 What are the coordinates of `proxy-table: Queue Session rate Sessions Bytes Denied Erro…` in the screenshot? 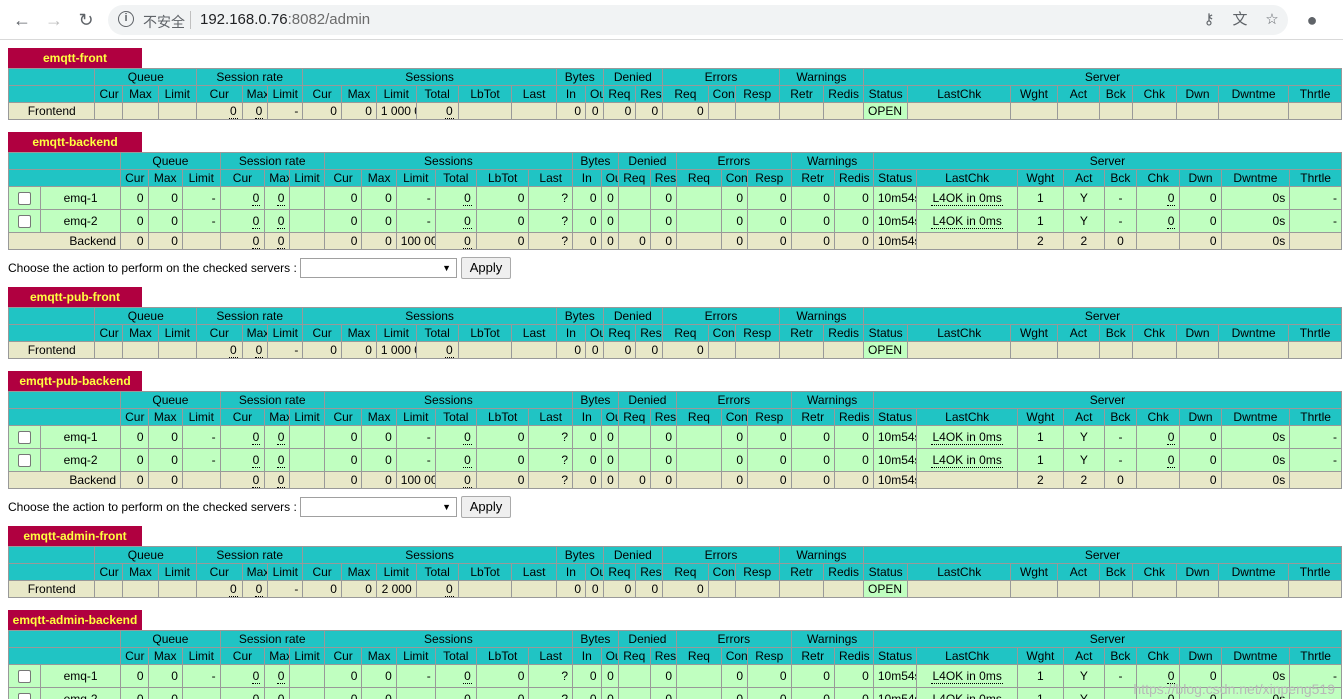 It's located at (675, 201).